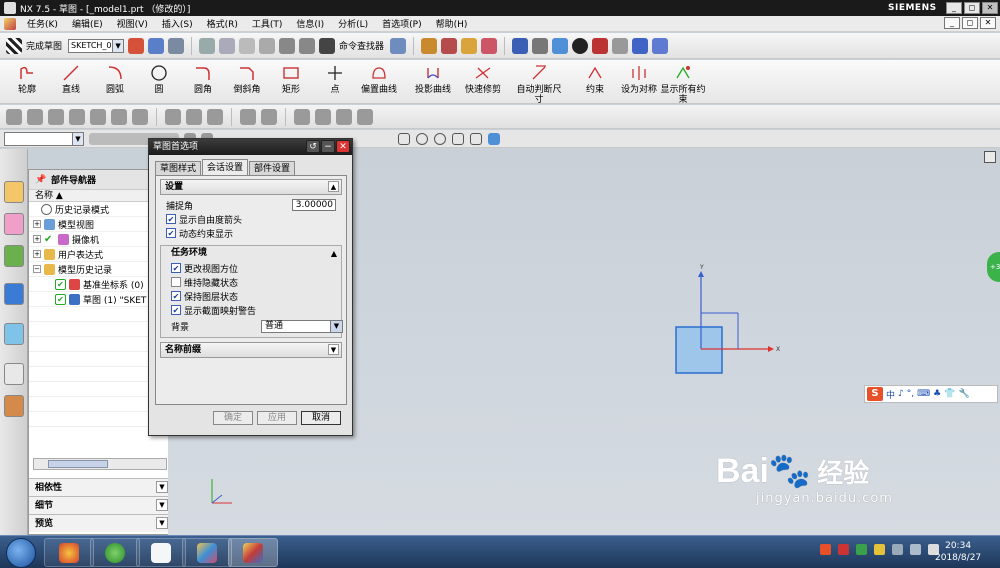 The image size is (1000, 568). I want to click on menu-tools: 工具(T), so click(267, 23).